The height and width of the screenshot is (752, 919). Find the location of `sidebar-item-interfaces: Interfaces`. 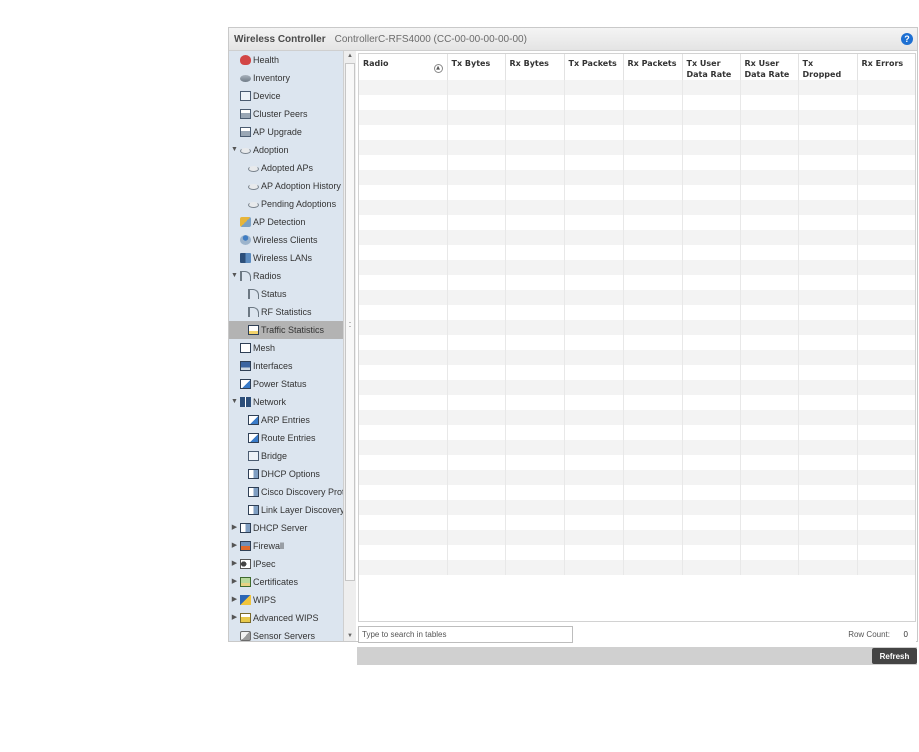

sidebar-item-interfaces: Interfaces is located at coordinates (292, 366).